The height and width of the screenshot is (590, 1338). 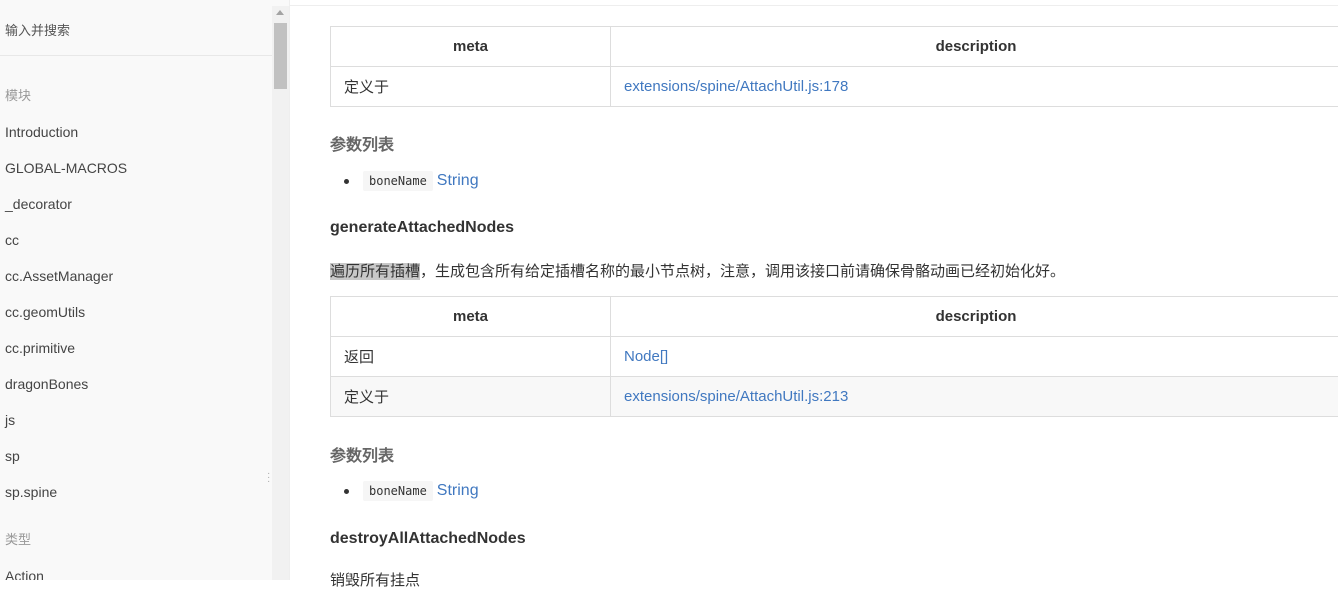 I want to click on sidebar-item-cc-geomutils: cc.geomUtils, so click(x=136, y=312).